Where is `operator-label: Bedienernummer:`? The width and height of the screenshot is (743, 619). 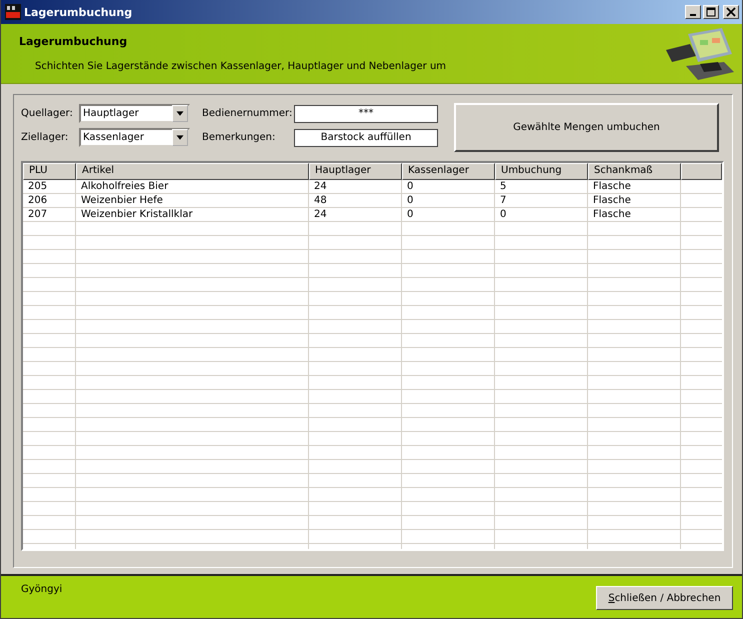
operator-label: Bedienernummer: is located at coordinates (247, 113).